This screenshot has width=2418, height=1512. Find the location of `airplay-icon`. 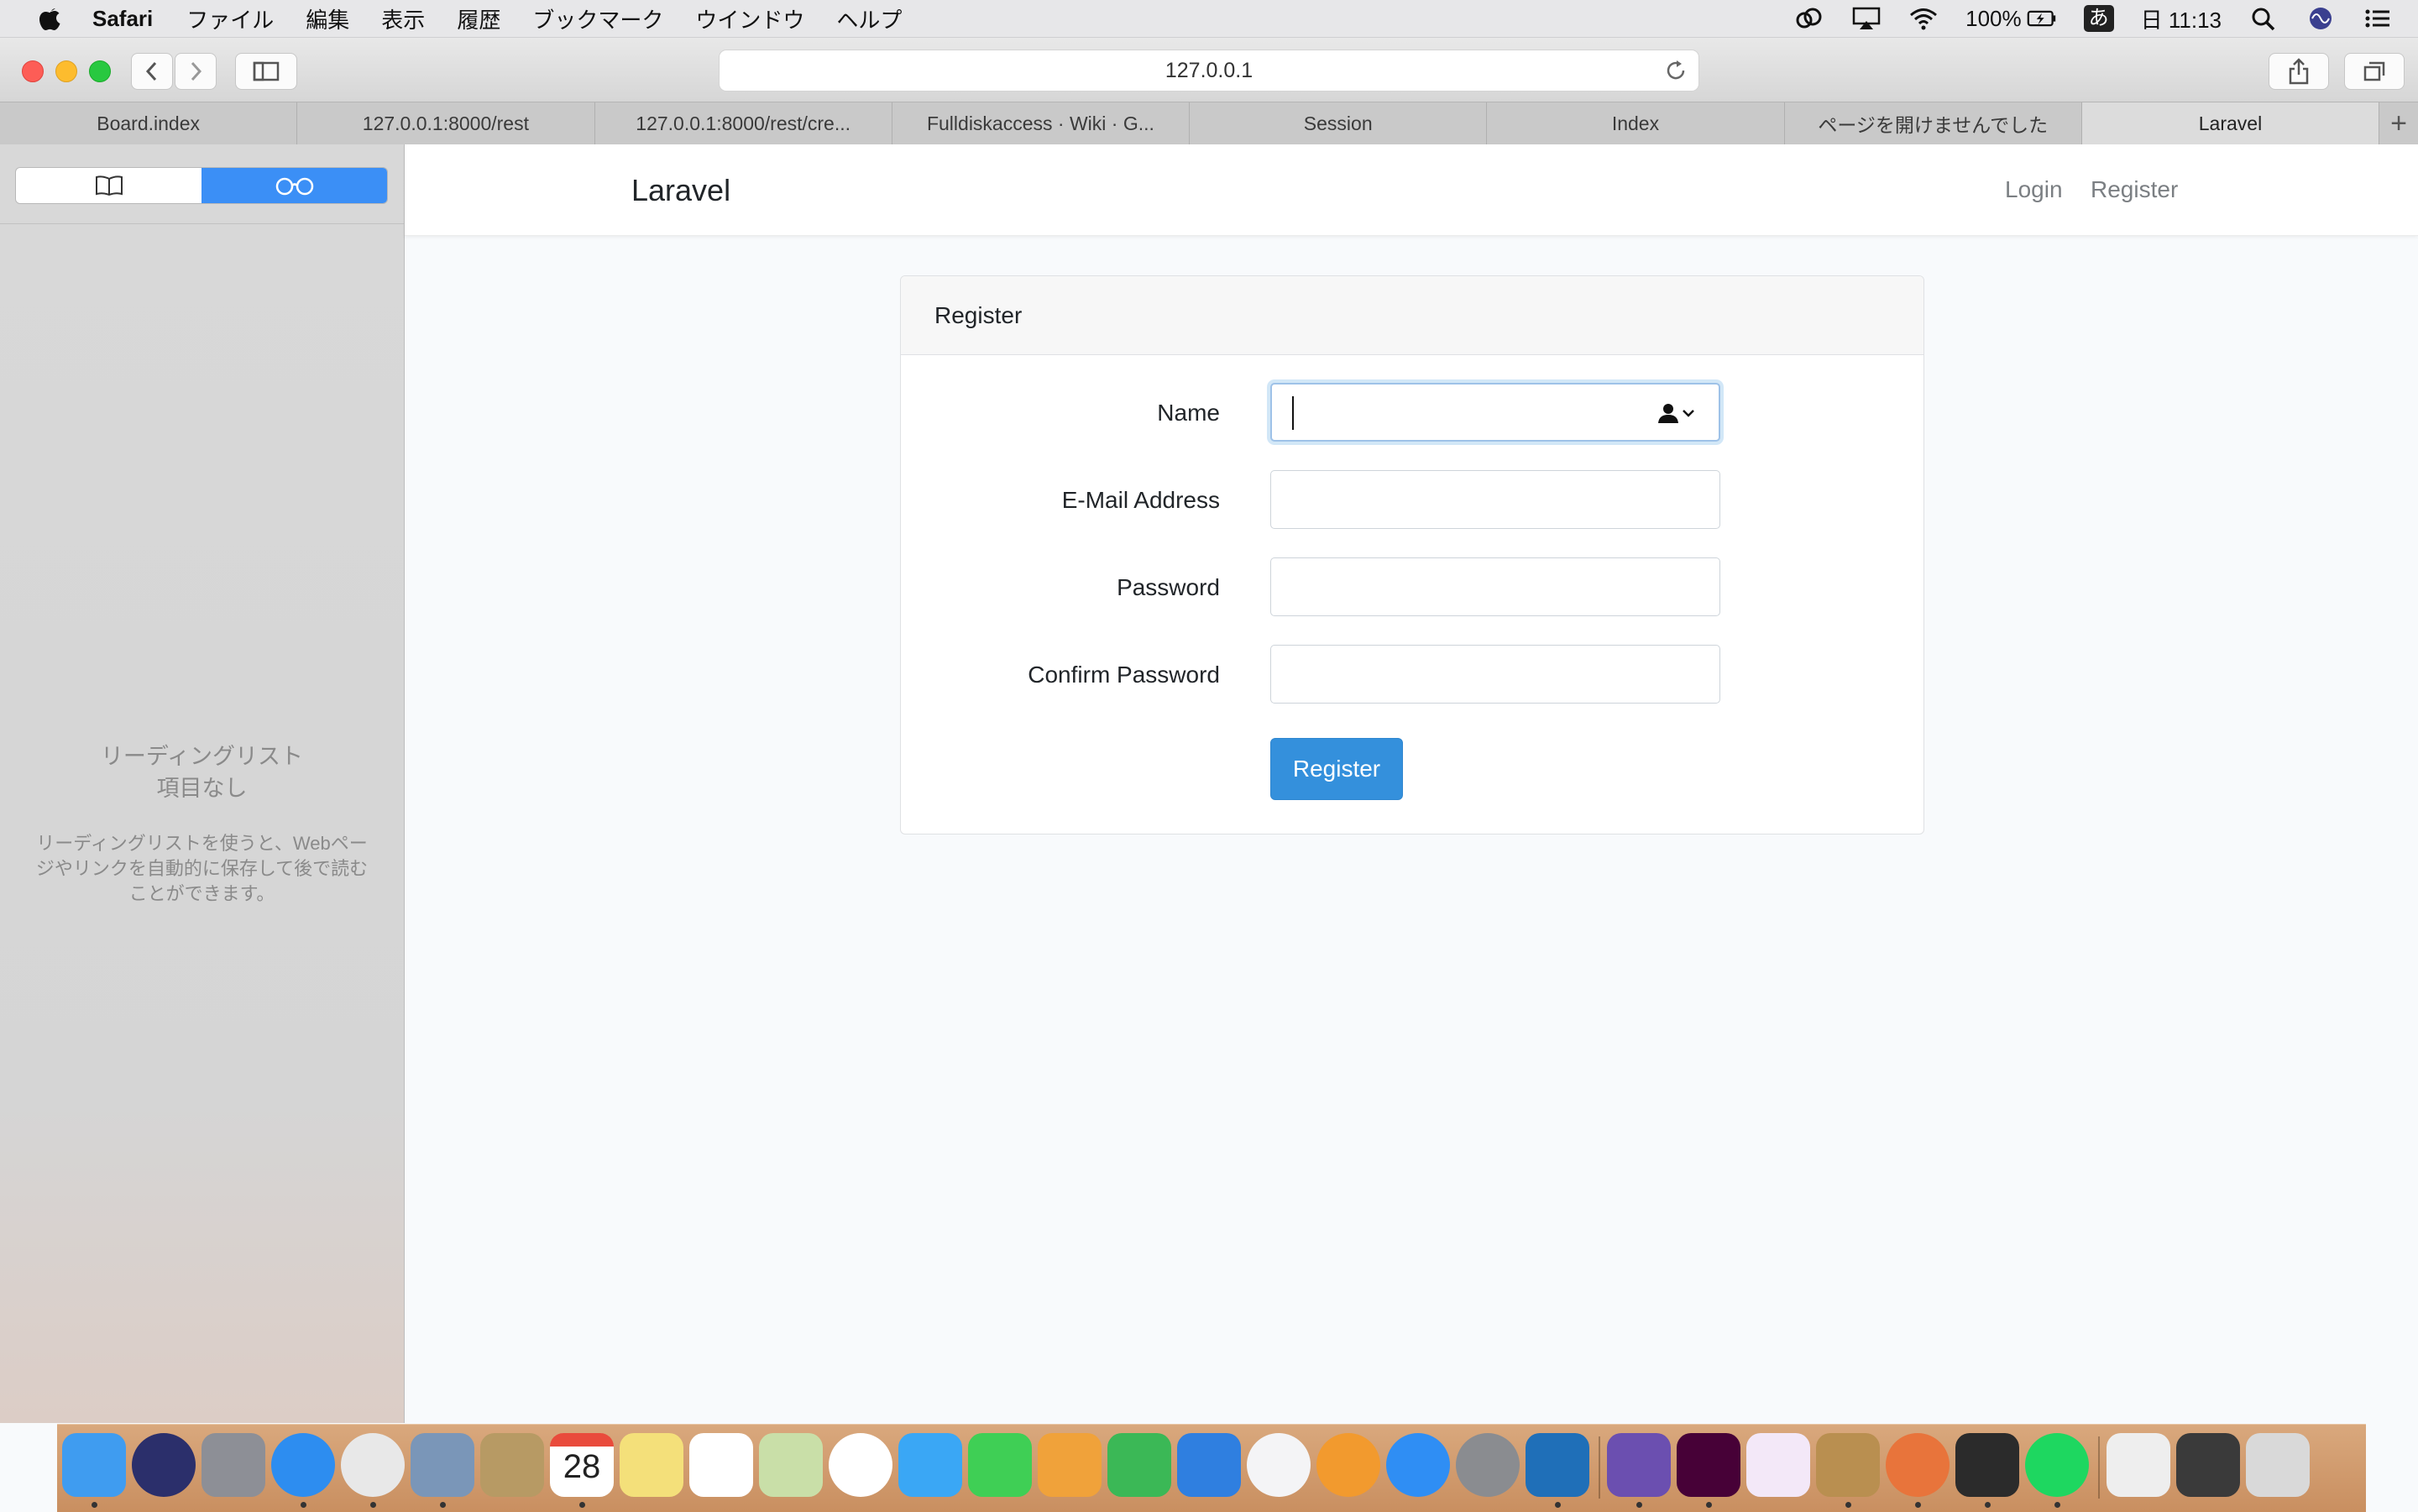

airplay-icon is located at coordinates (1866, 18).